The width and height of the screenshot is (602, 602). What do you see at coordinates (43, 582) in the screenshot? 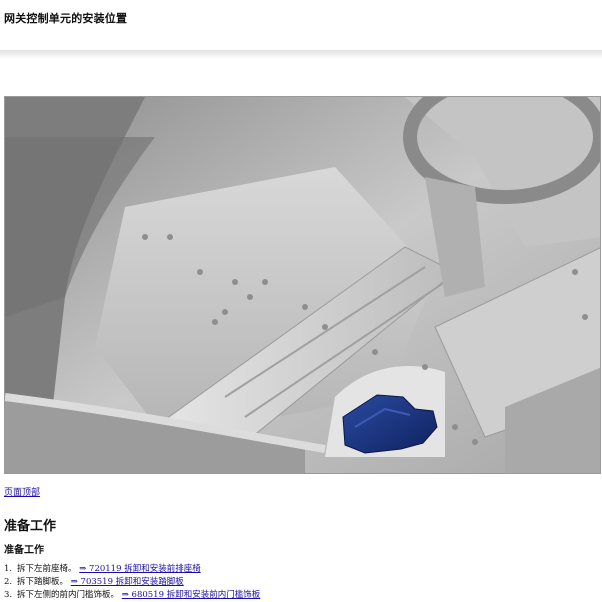
I see `step-text: 拆下踏脚板。` at bounding box center [43, 582].